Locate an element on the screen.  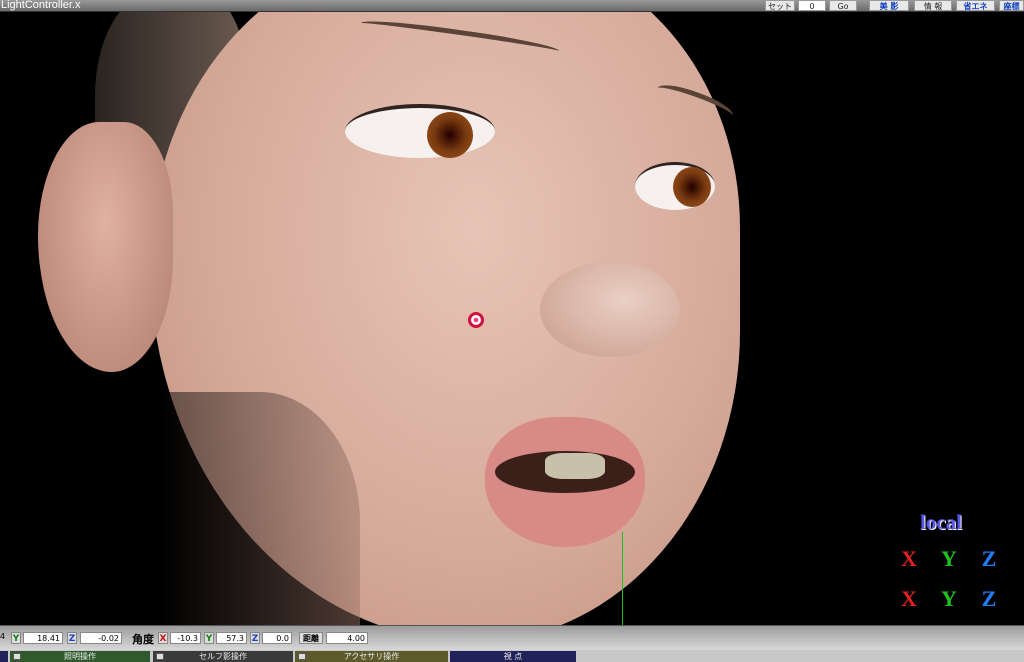
move-y-button: Y is located at coordinates (949, 599).